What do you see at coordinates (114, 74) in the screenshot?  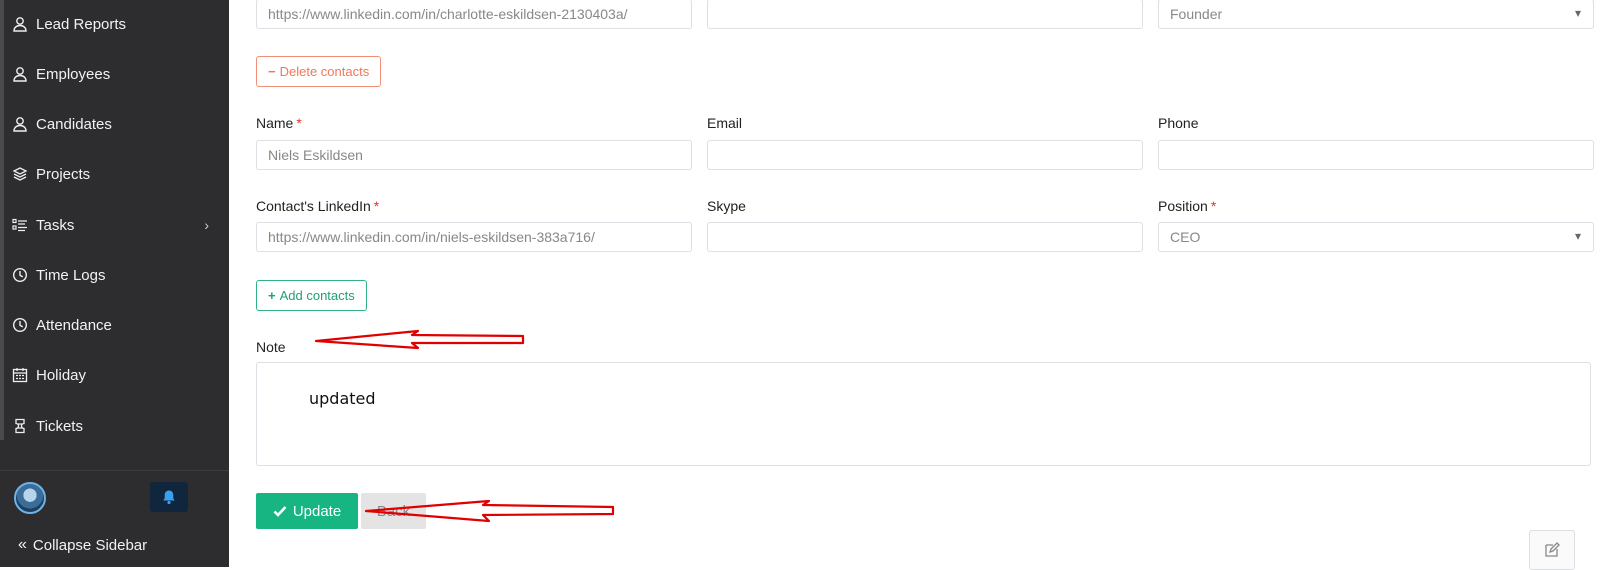 I see `sidebar-item-employees: Employees` at bounding box center [114, 74].